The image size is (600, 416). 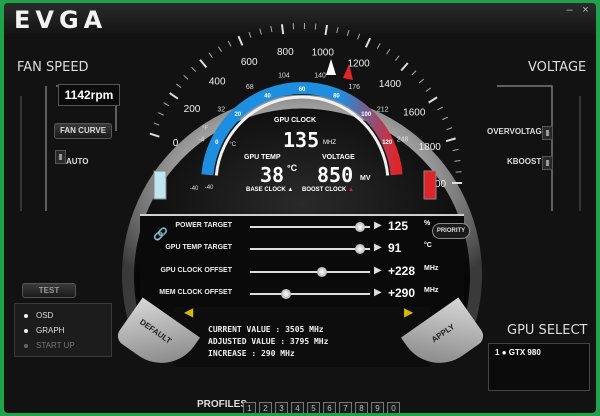 What do you see at coordinates (222, 404) in the screenshot?
I see `profiles-label: PROFILES` at bounding box center [222, 404].